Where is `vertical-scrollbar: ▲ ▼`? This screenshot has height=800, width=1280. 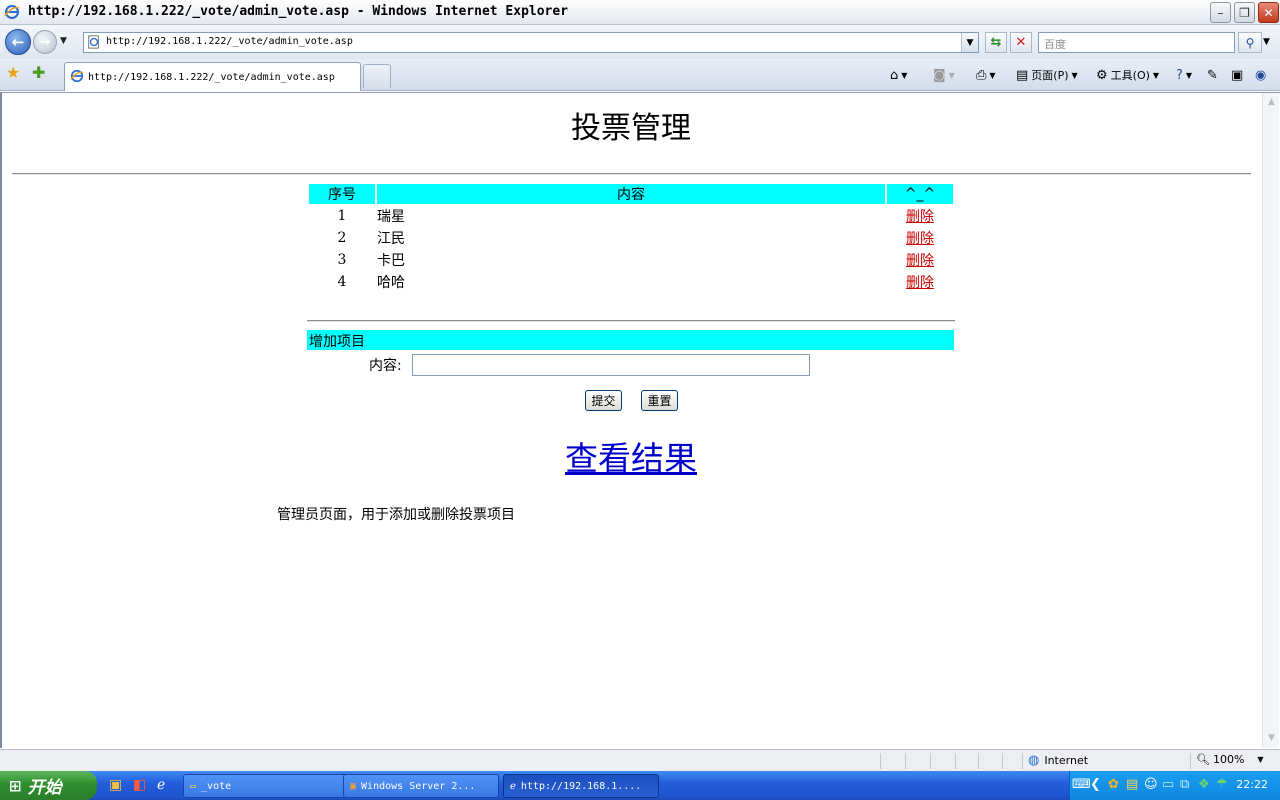 vertical-scrollbar: ▲ ▼ is located at coordinates (1270, 420).